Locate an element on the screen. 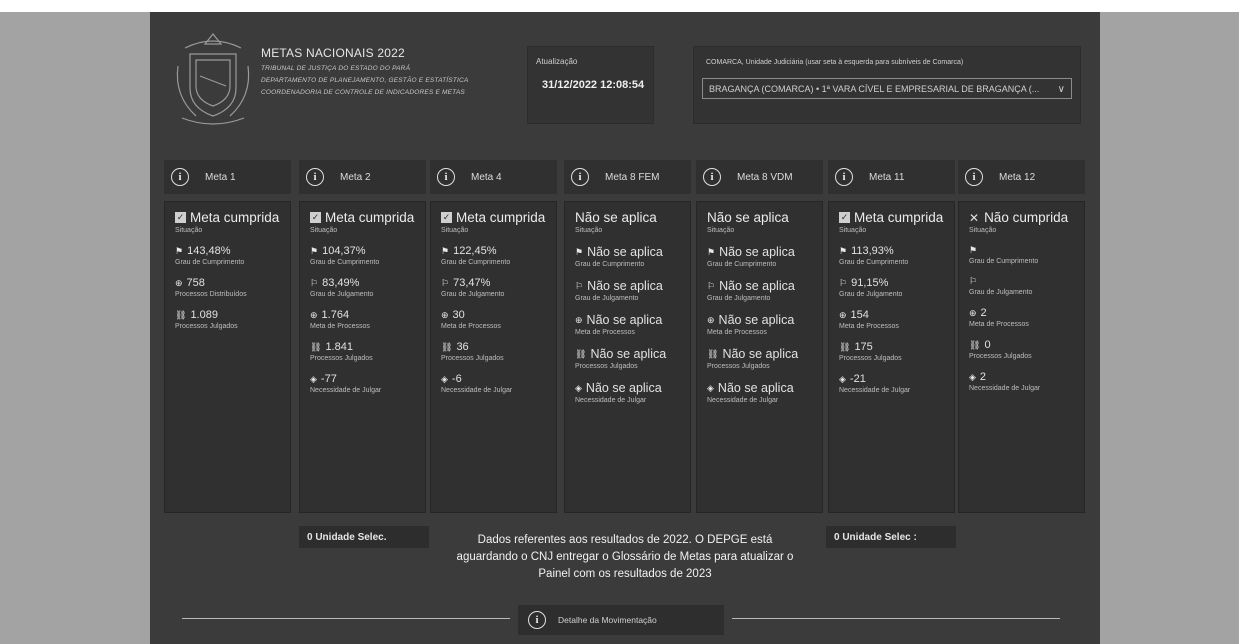 The height and width of the screenshot is (644, 1239). metric-necessidade-de-julgar: ◈ 2 Necessidade de Julgar is located at coordinates (1022, 381).